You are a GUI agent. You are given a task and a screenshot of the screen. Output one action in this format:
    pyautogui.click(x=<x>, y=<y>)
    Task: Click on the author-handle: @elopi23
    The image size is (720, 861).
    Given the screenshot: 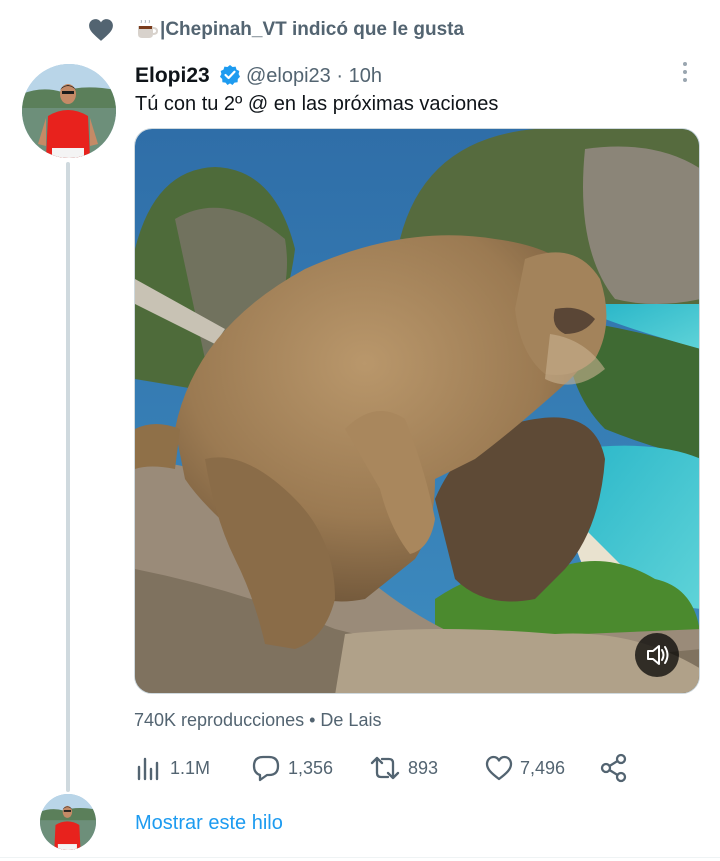 What is the action you would take?
    pyautogui.click(x=288, y=76)
    